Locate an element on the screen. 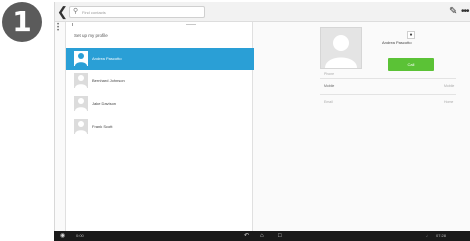  search-placeholder: Find contacts is located at coordinates (94, 12).